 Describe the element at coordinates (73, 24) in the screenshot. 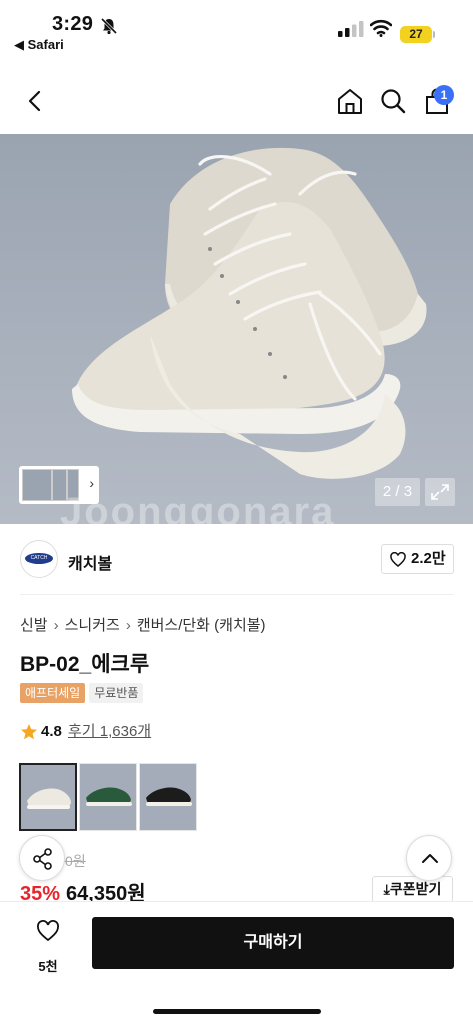

I see `status-time: 3:29` at that location.